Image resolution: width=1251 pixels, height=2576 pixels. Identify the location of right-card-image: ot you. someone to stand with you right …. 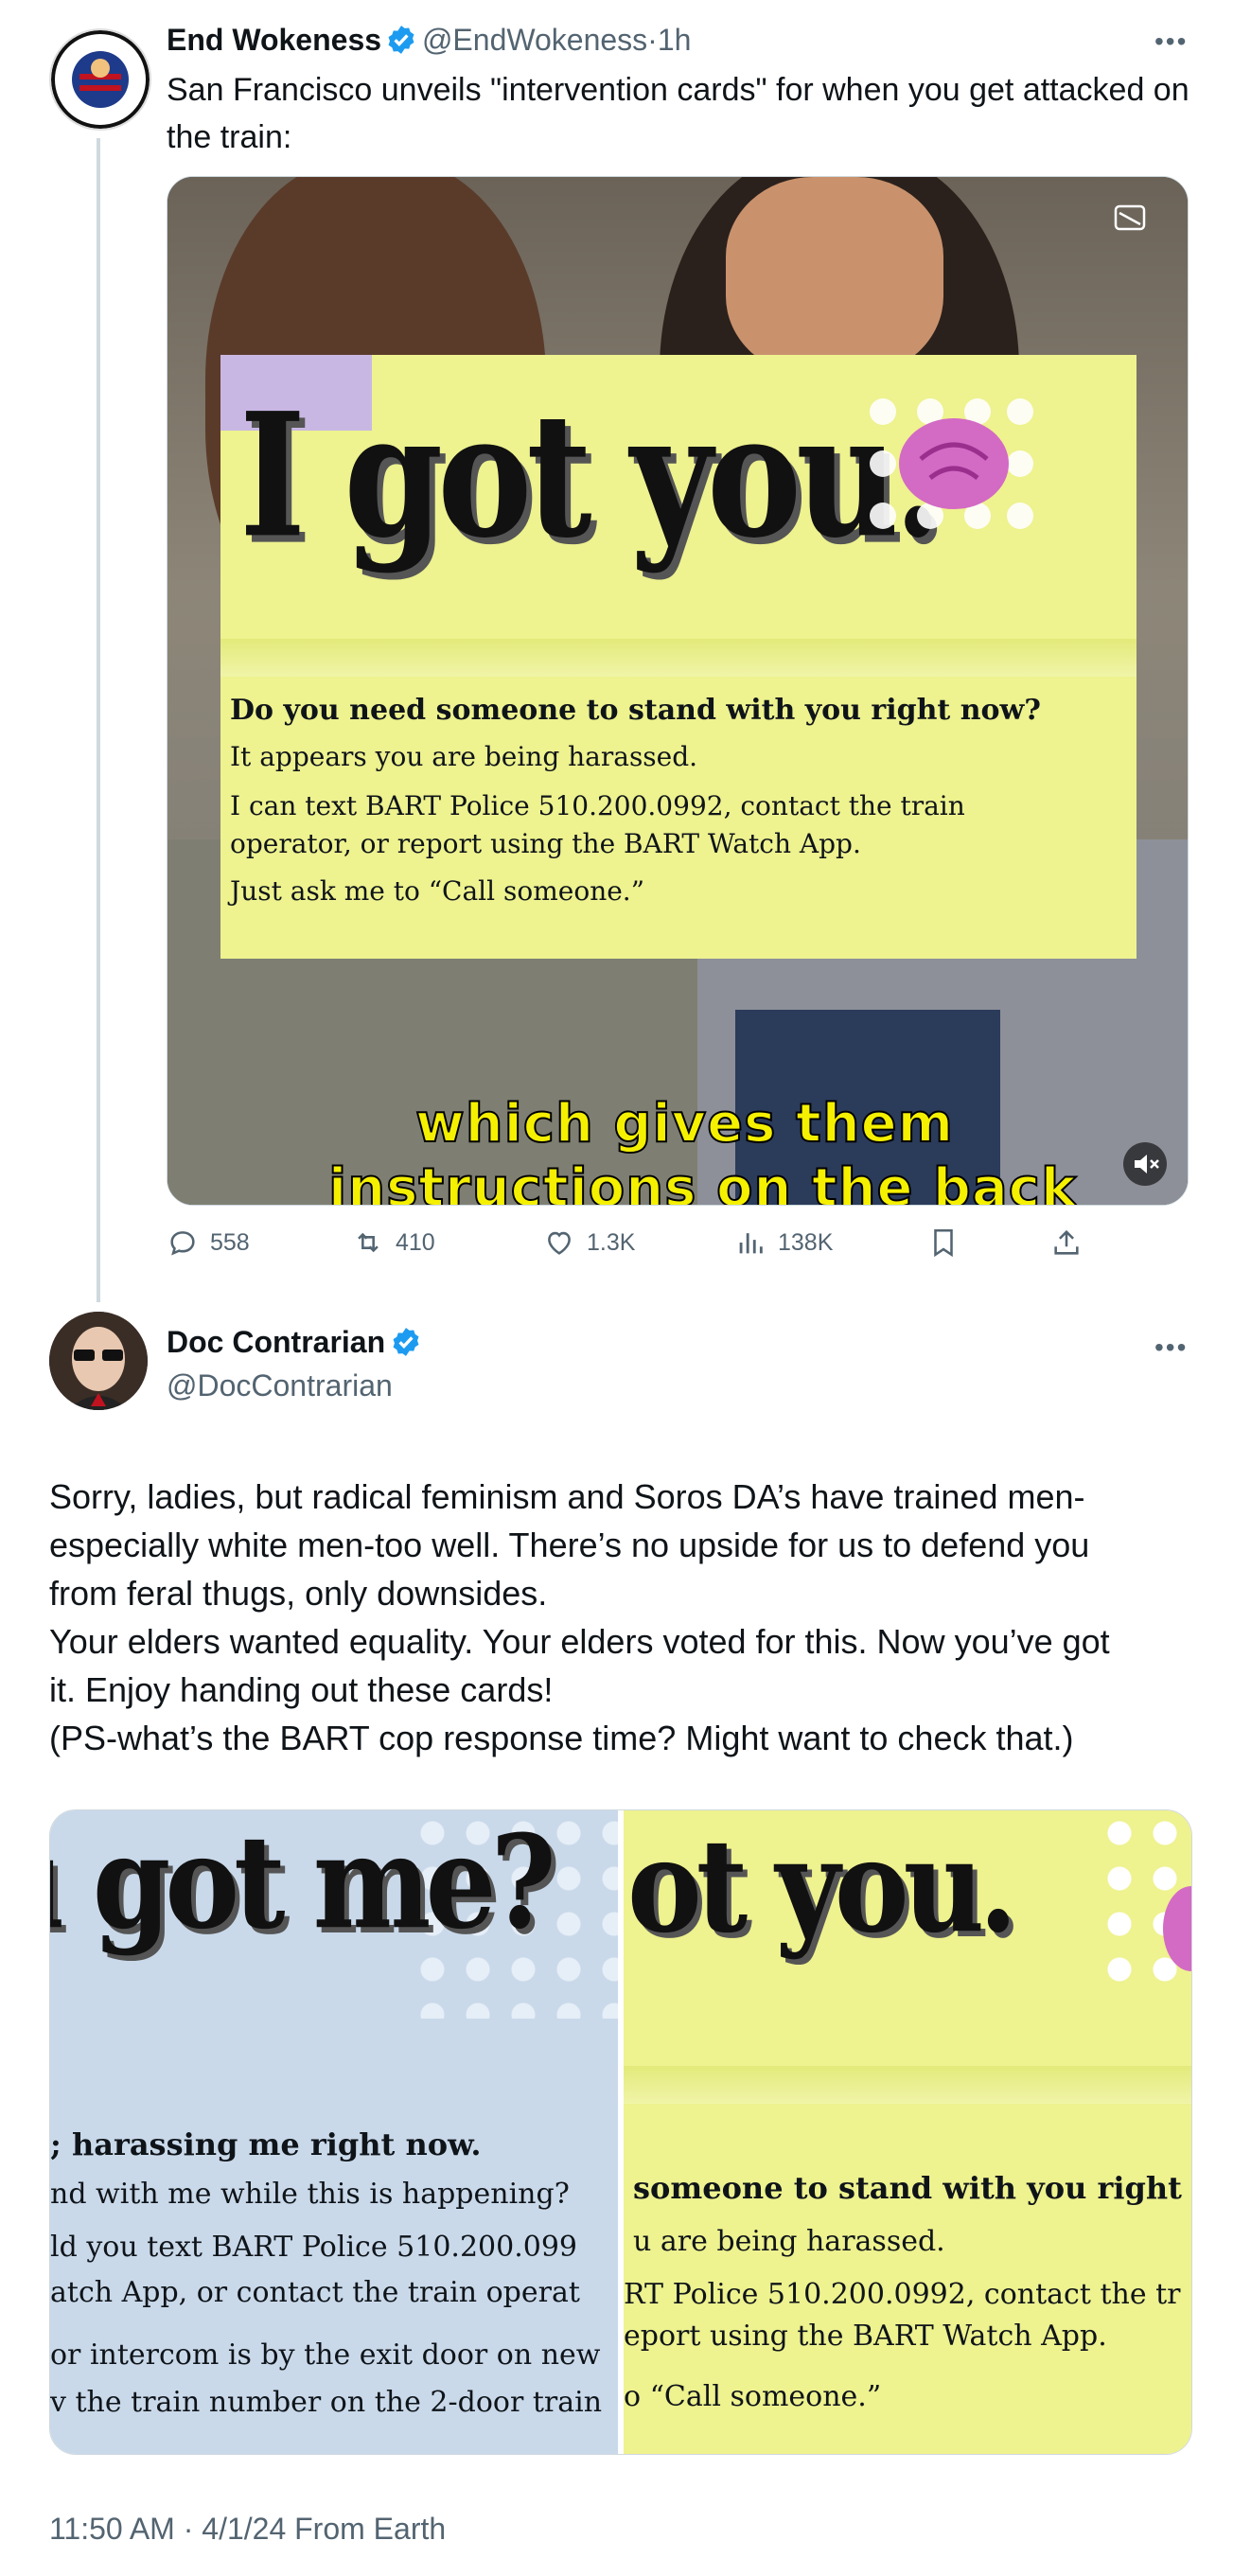
(908, 2132).